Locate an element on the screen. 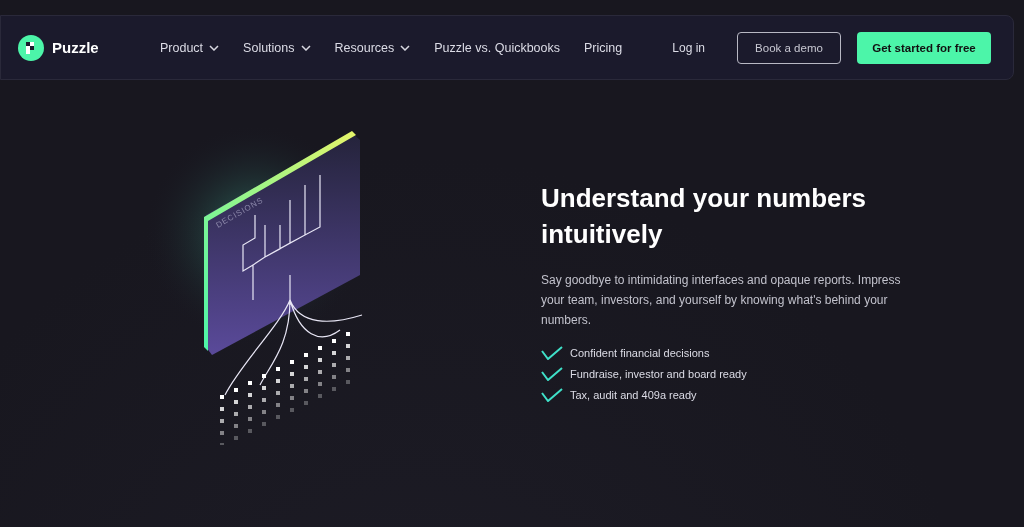 Image resolution: width=1024 pixels, height=527 pixels. feature-item: Confident financial decisions is located at coordinates (640, 353).